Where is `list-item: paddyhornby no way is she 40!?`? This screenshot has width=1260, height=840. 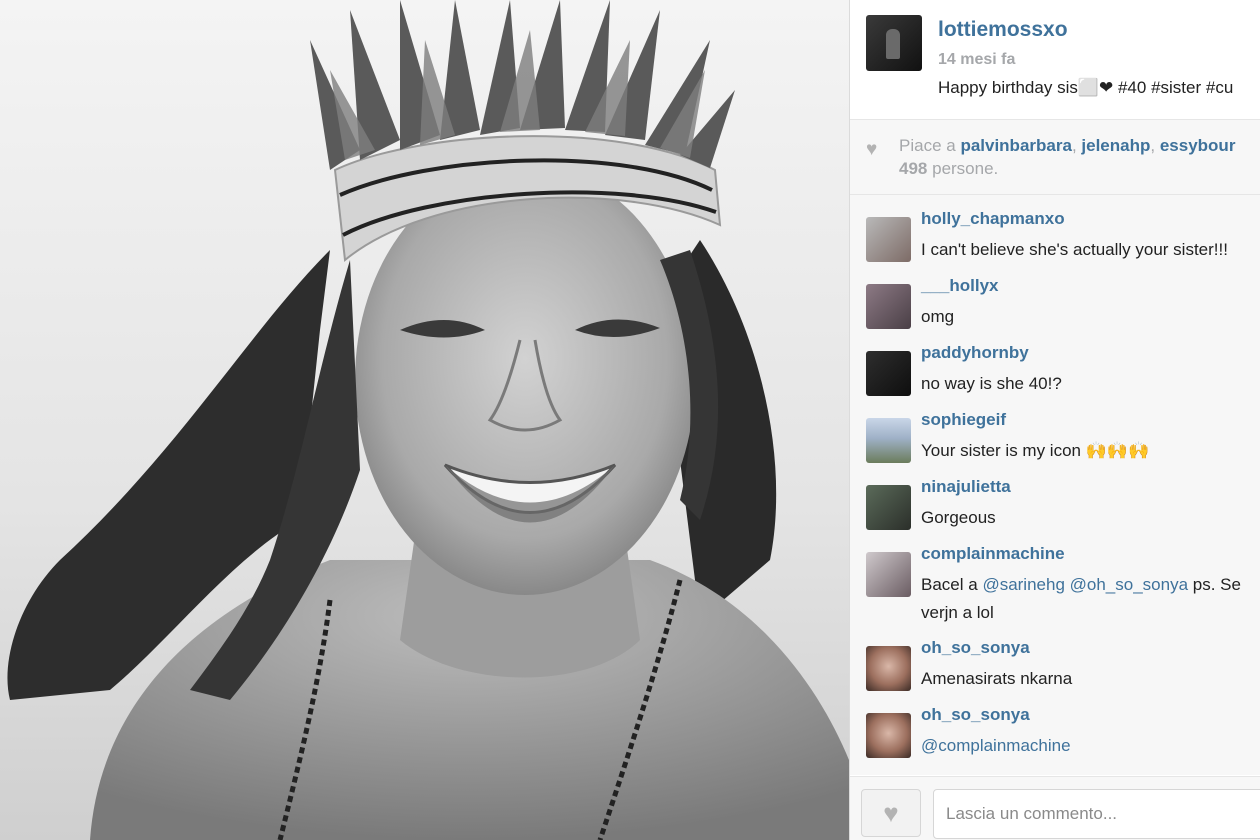
list-item: paddyhornby no way is she 40!? is located at coordinates (1055, 374).